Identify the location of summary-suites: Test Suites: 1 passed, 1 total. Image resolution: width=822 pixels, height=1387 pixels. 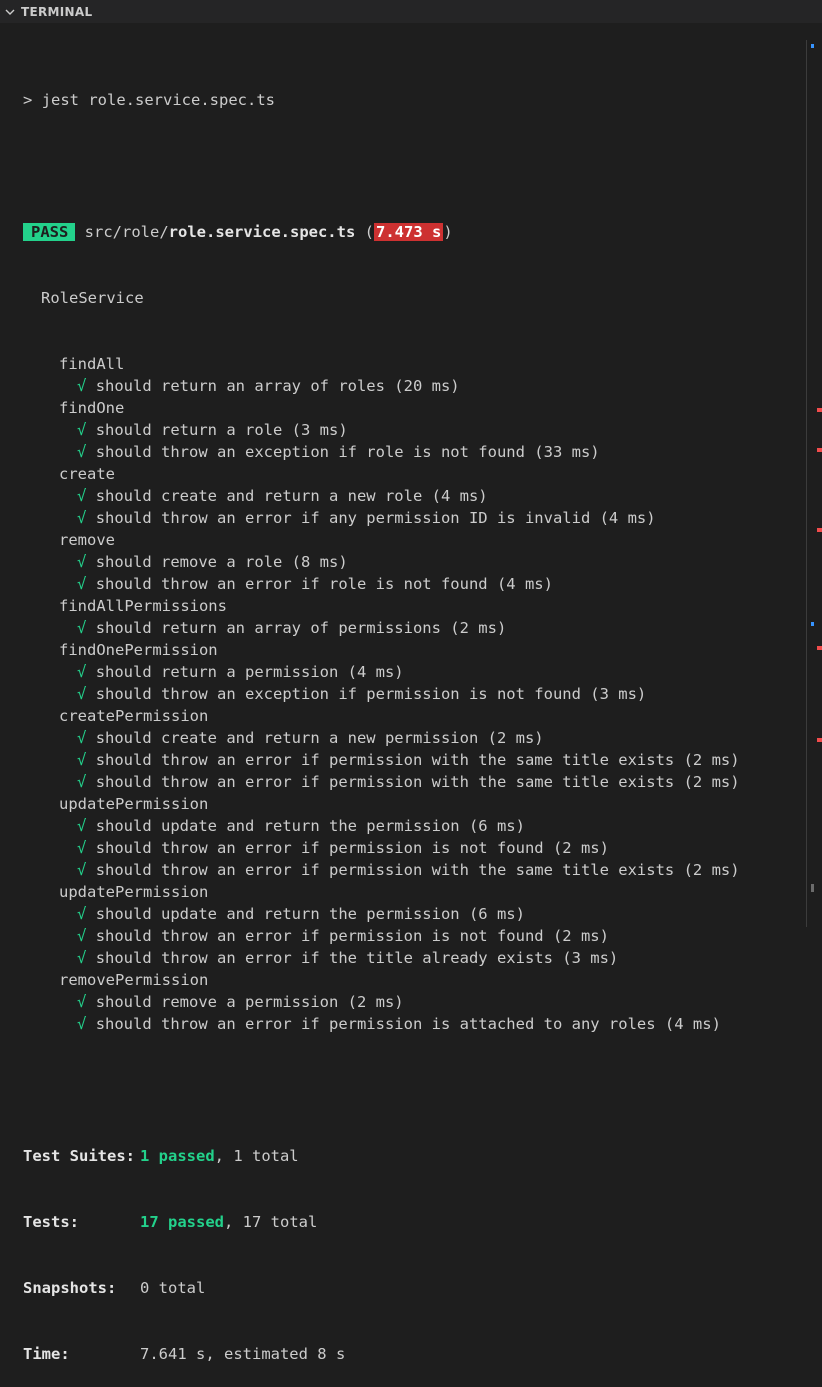
(413, 1156).